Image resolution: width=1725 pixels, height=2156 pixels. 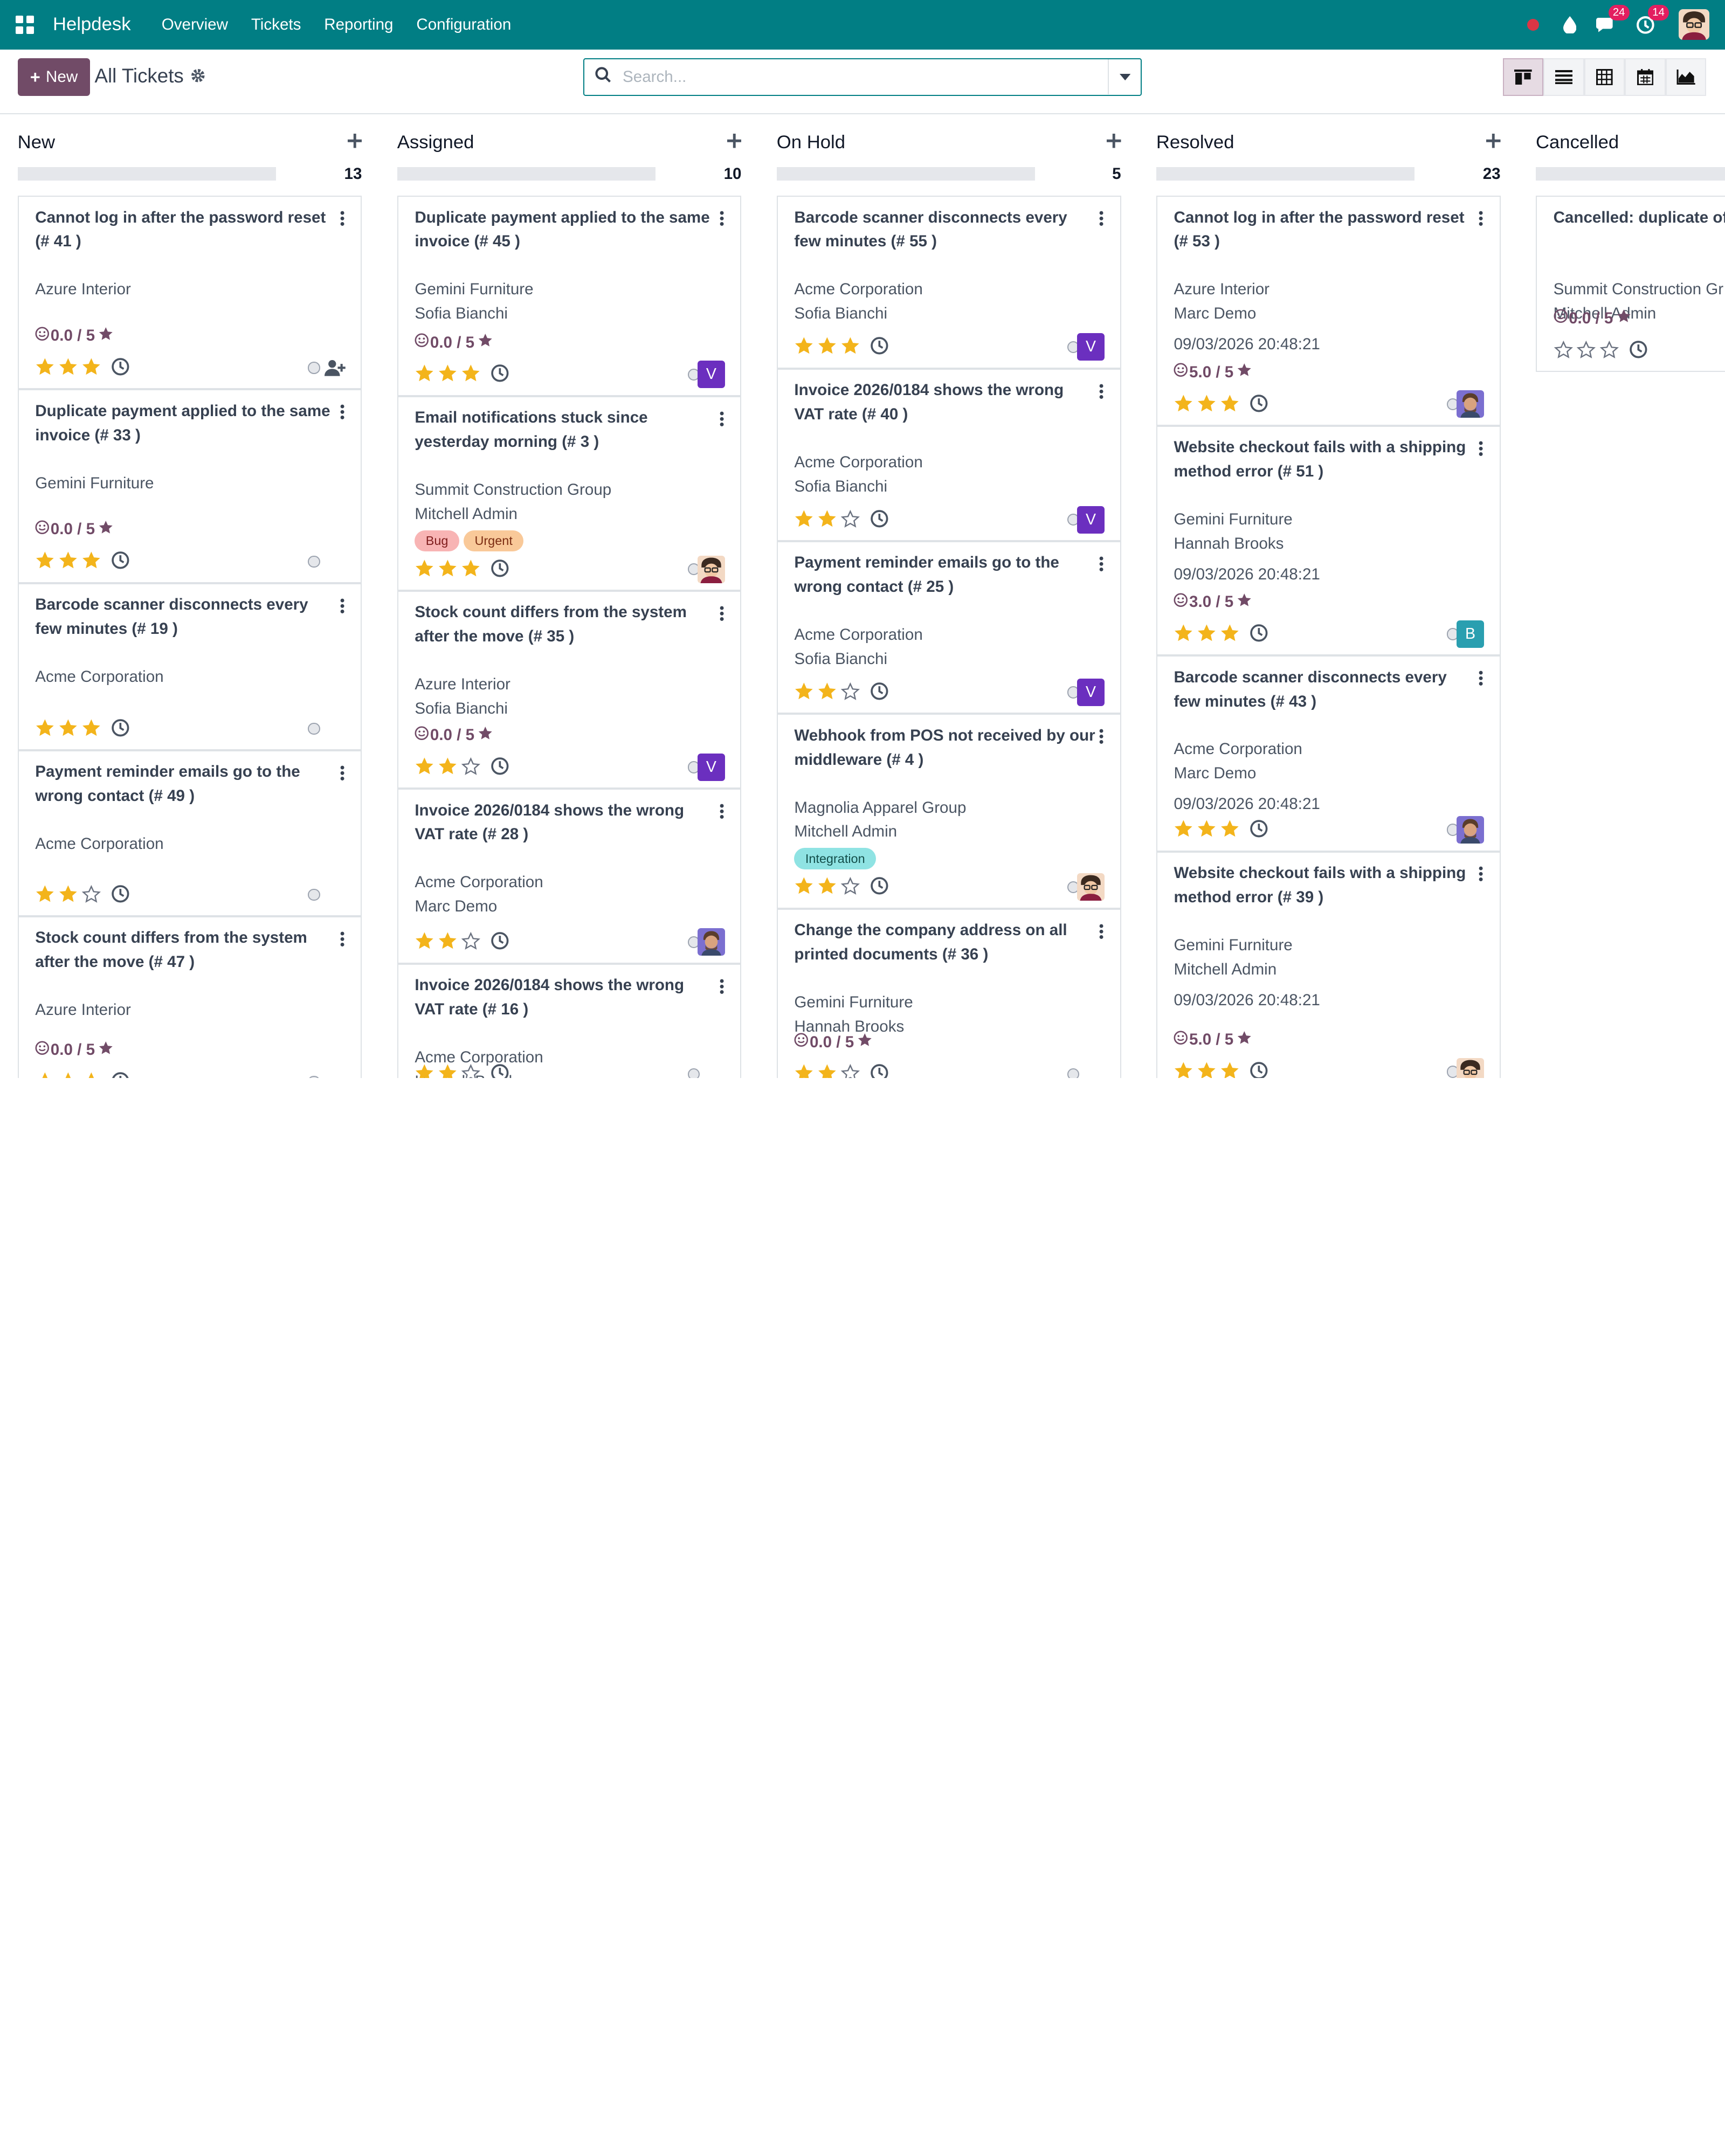 I want to click on column-title: Assigned, so click(x=435, y=142).